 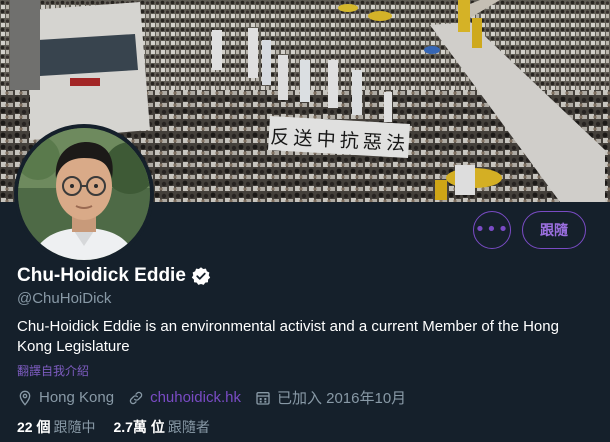 What do you see at coordinates (201, 276) in the screenshot?
I see `verified-badge-icon` at bounding box center [201, 276].